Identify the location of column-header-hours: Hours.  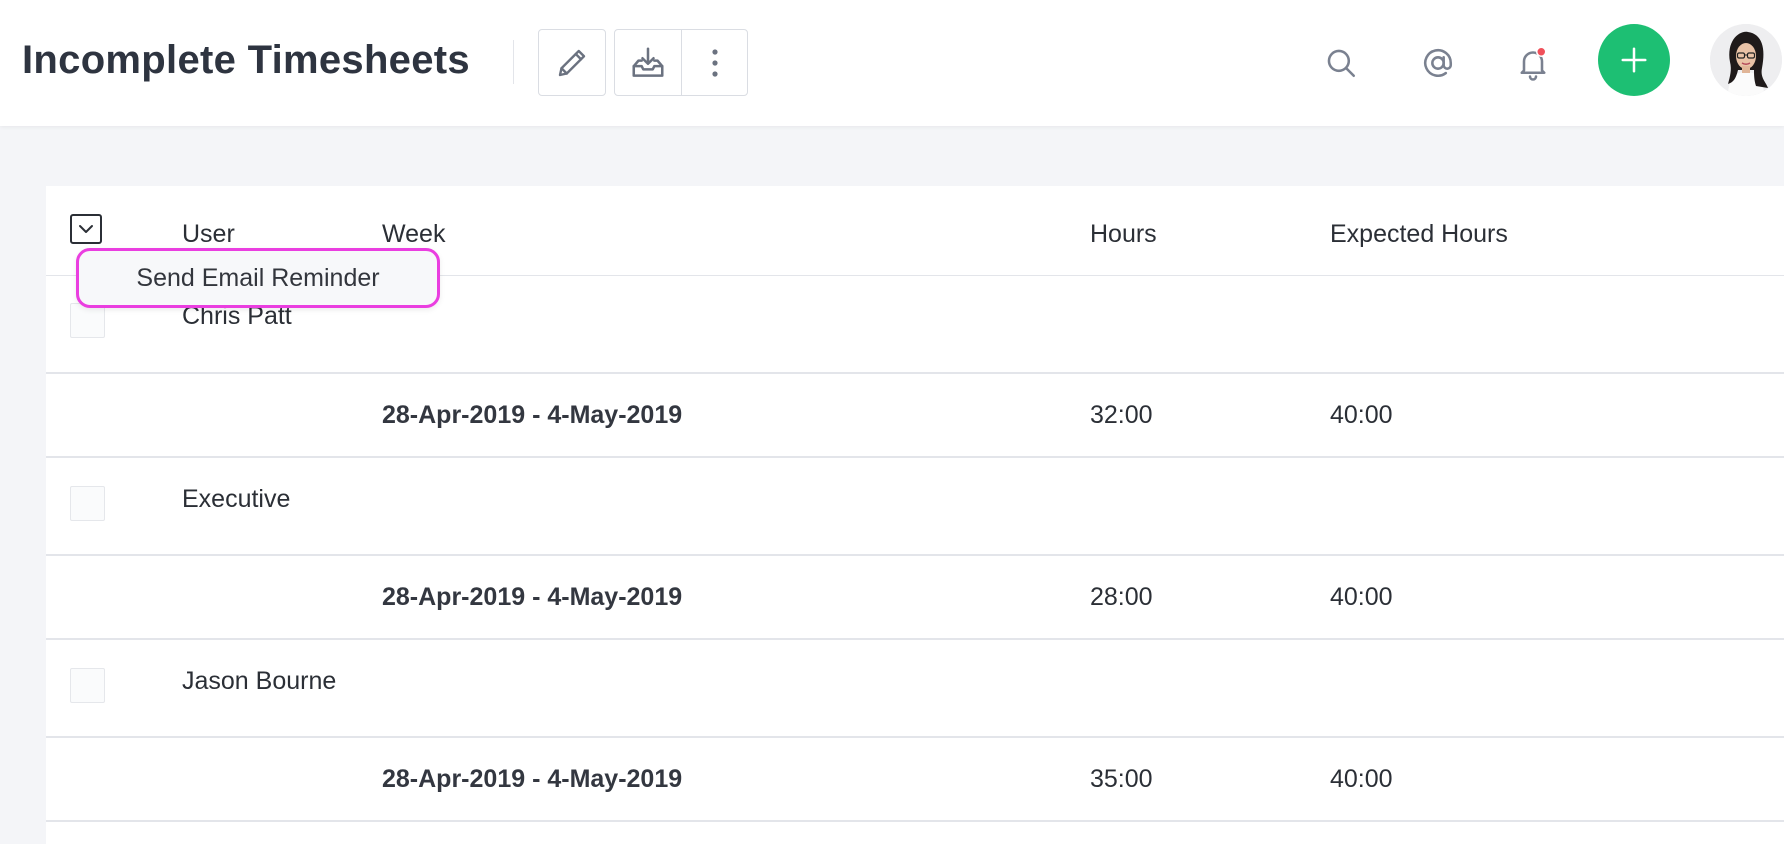
(1123, 234).